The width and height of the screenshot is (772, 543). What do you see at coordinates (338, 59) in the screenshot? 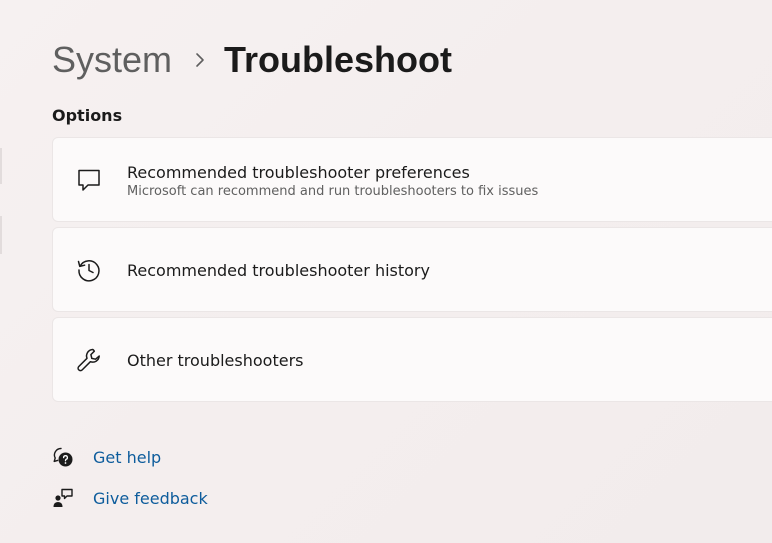
I see `page-title: Troubleshoot` at bounding box center [338, 59].